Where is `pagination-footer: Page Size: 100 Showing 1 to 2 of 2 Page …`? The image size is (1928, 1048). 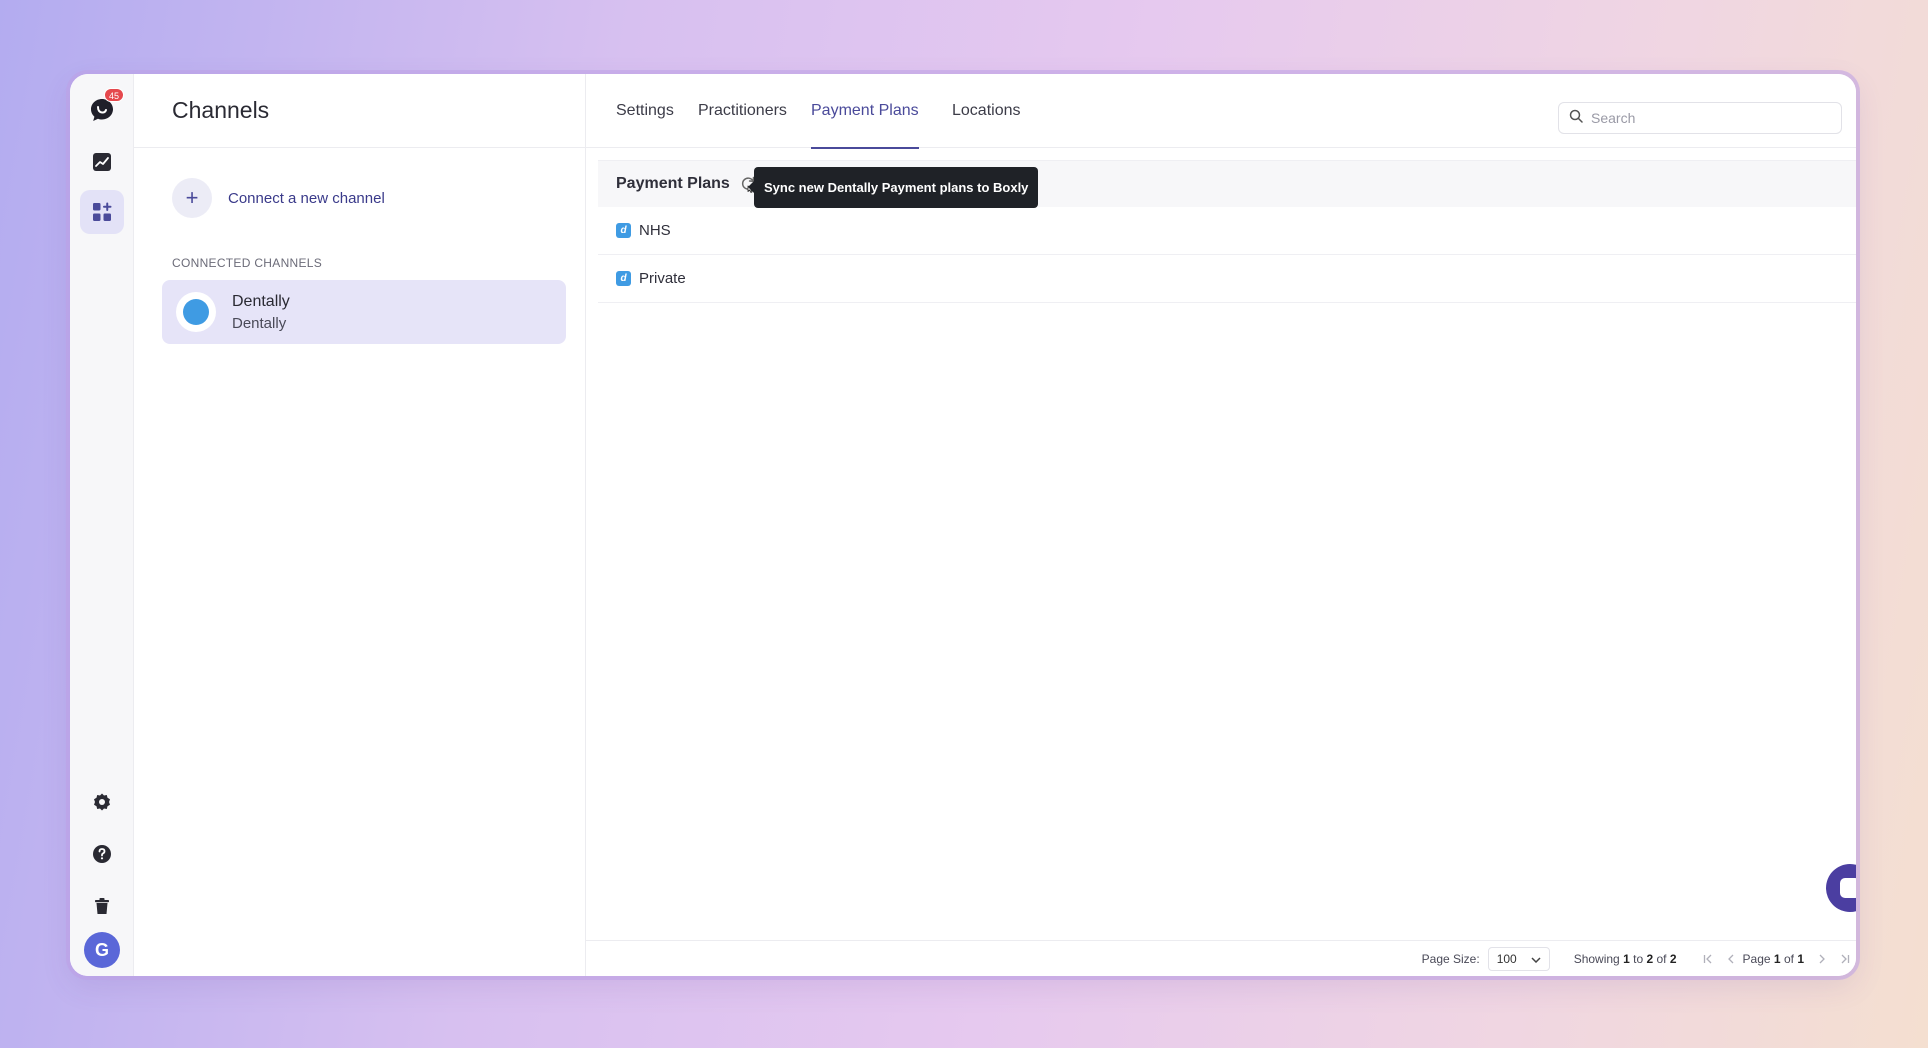 pagination-footer: Page Size: 100 Showing 1 to 2 of 2 Page … is located at coordinates (1221, 958).